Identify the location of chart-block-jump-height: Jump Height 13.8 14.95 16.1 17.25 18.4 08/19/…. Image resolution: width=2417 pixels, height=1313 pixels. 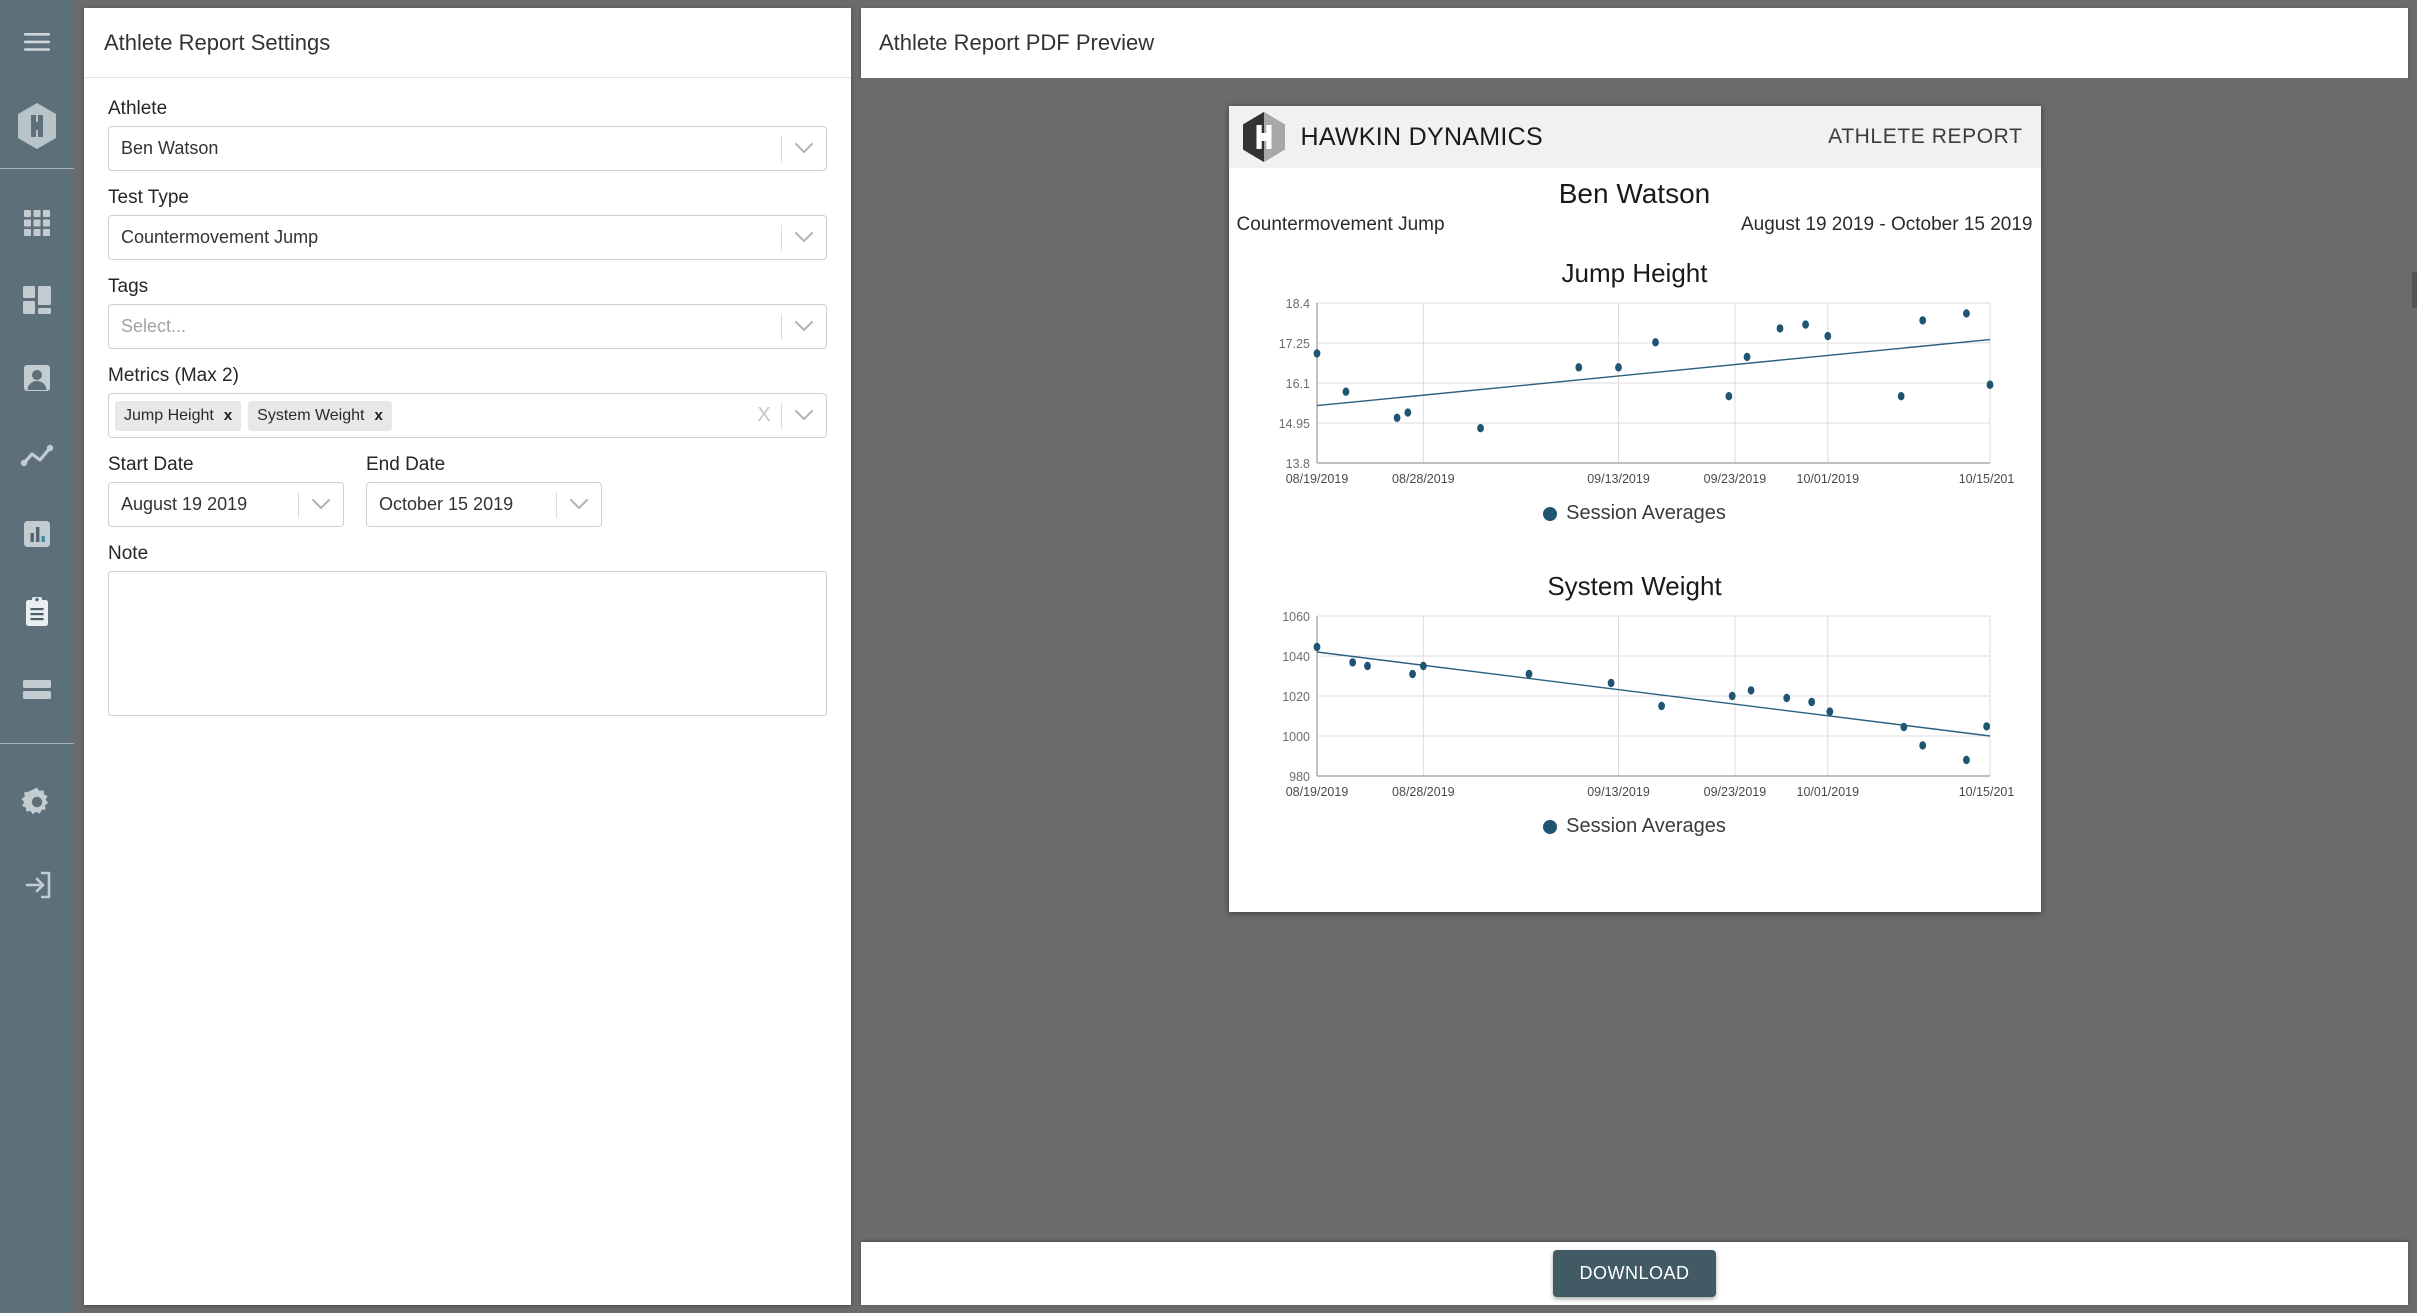
(1635, 391).